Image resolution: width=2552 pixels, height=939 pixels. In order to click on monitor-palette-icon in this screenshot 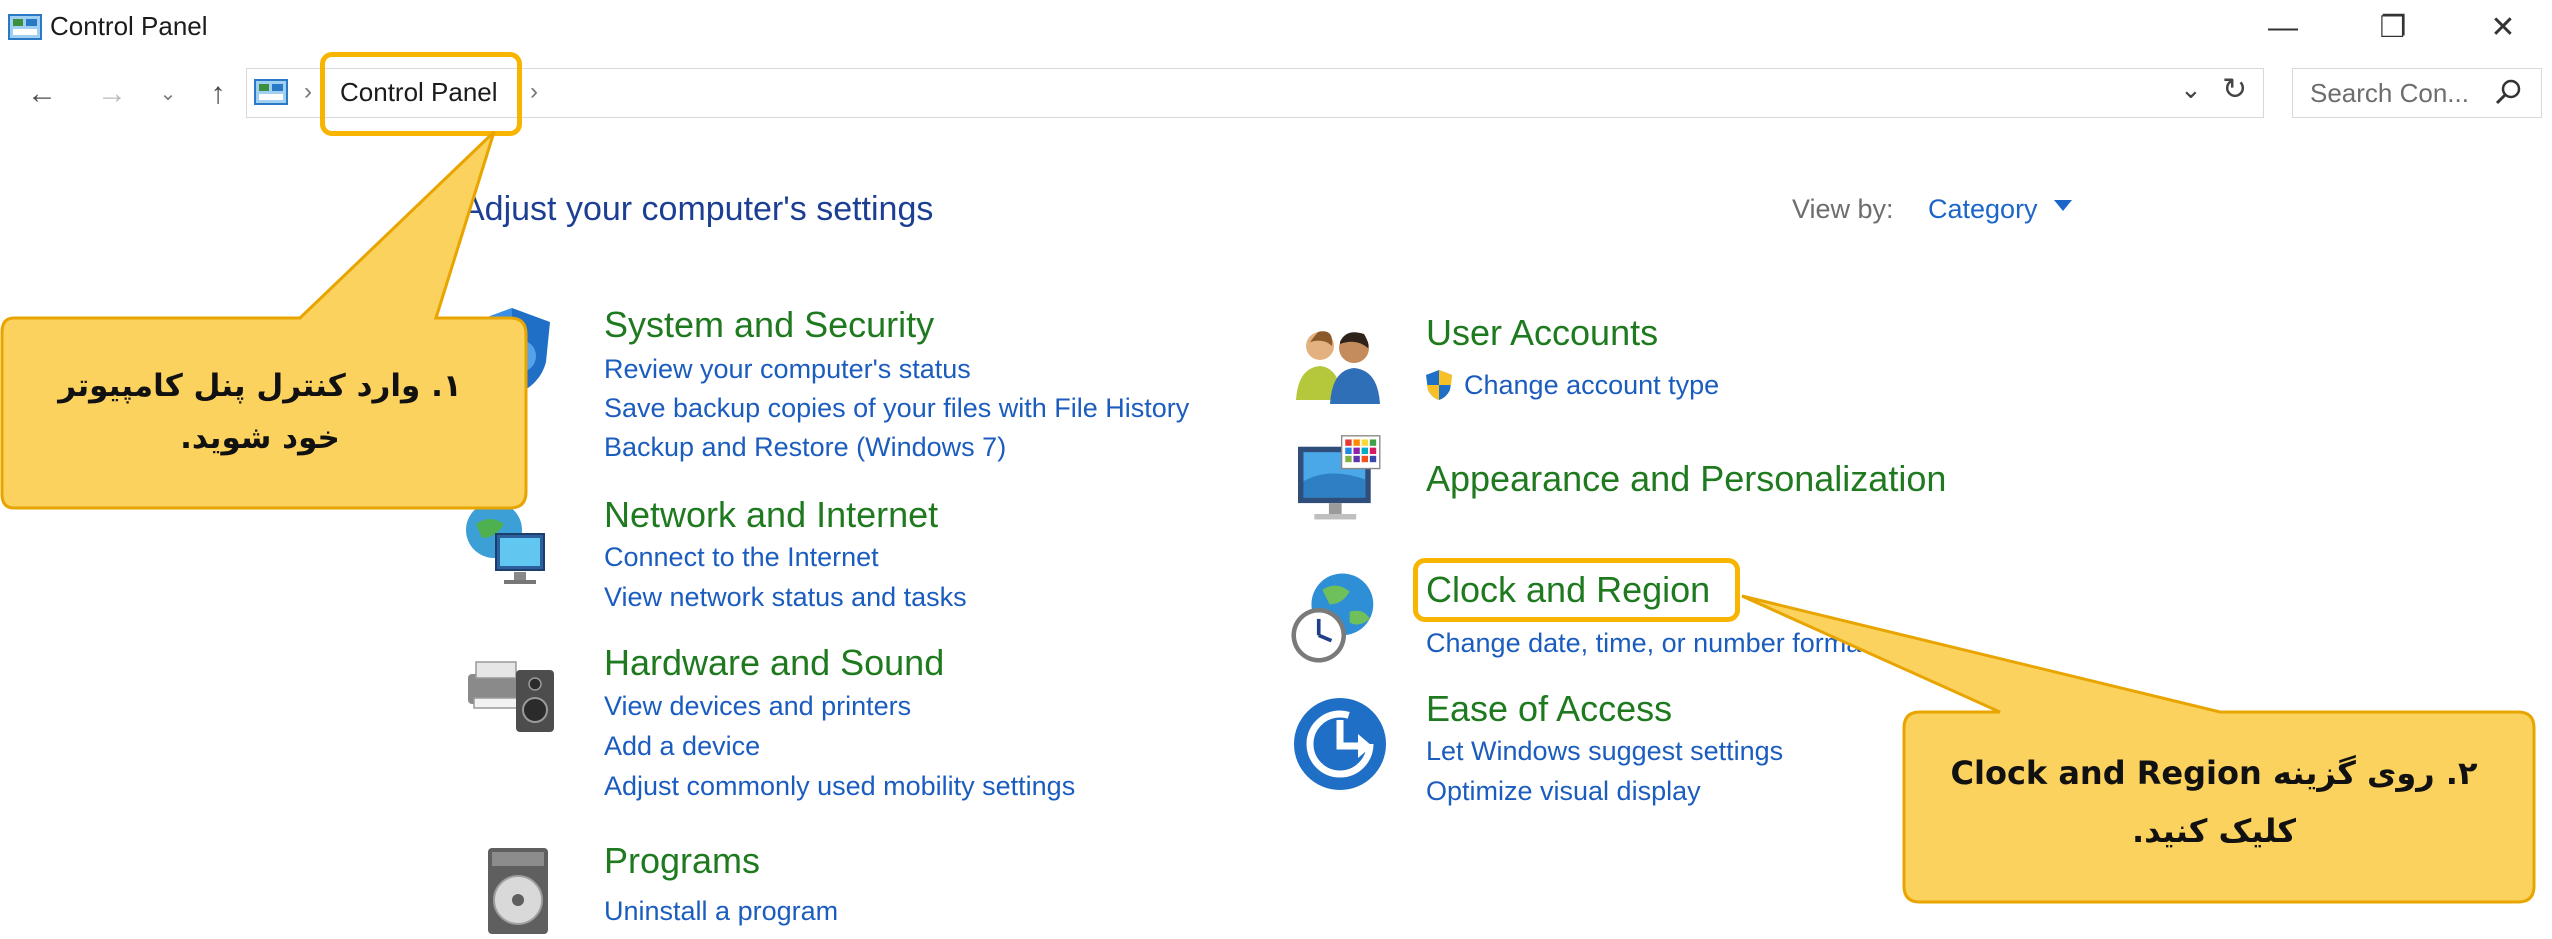, I will do `click(1339, 477)`.